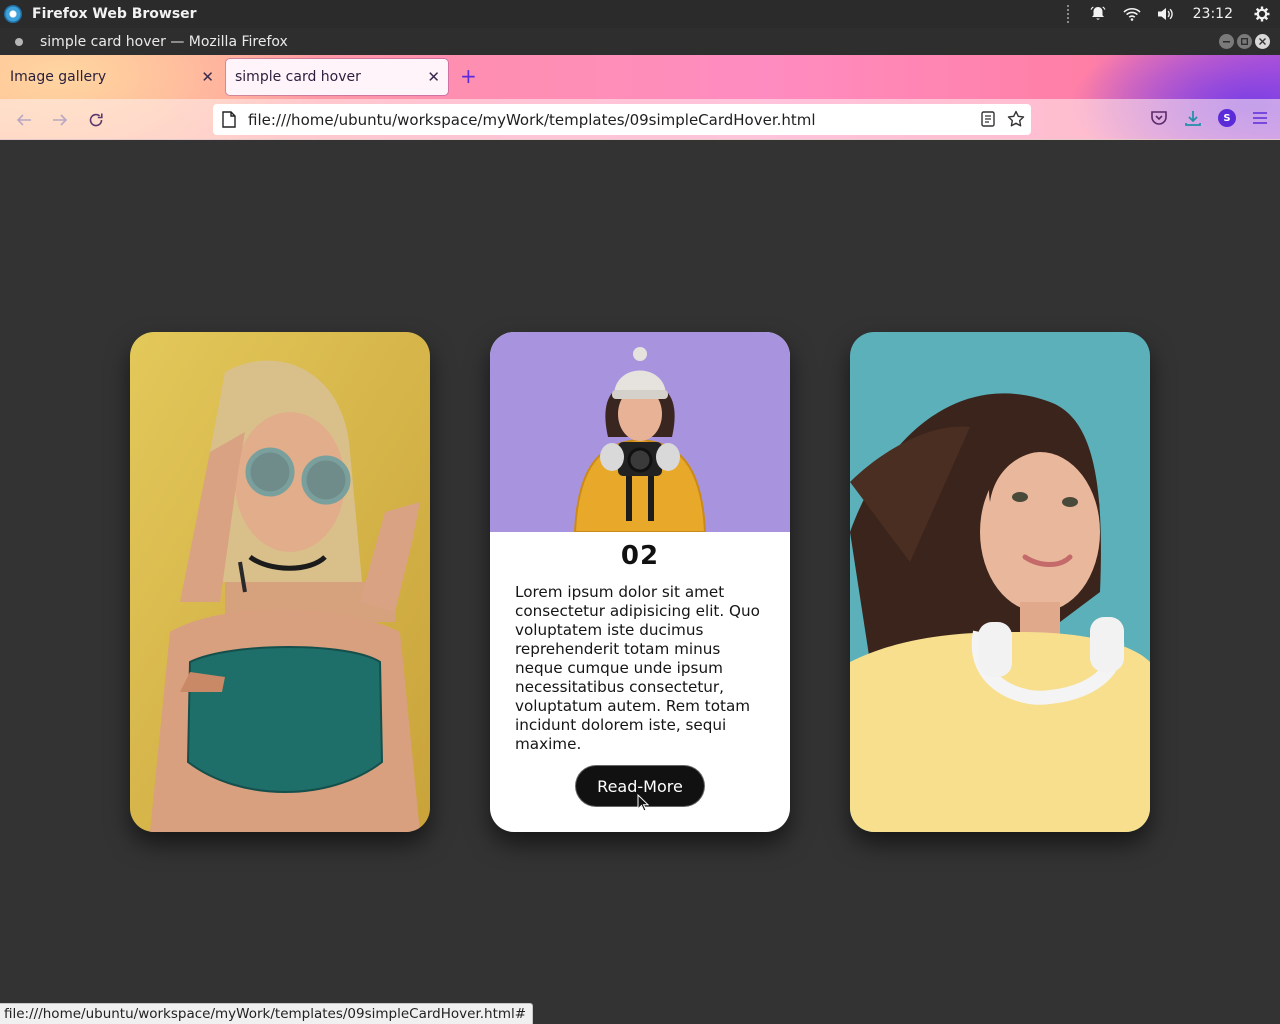 The image size is (1280, 1024). I want to click on maximize-button, so click(1244, 41).